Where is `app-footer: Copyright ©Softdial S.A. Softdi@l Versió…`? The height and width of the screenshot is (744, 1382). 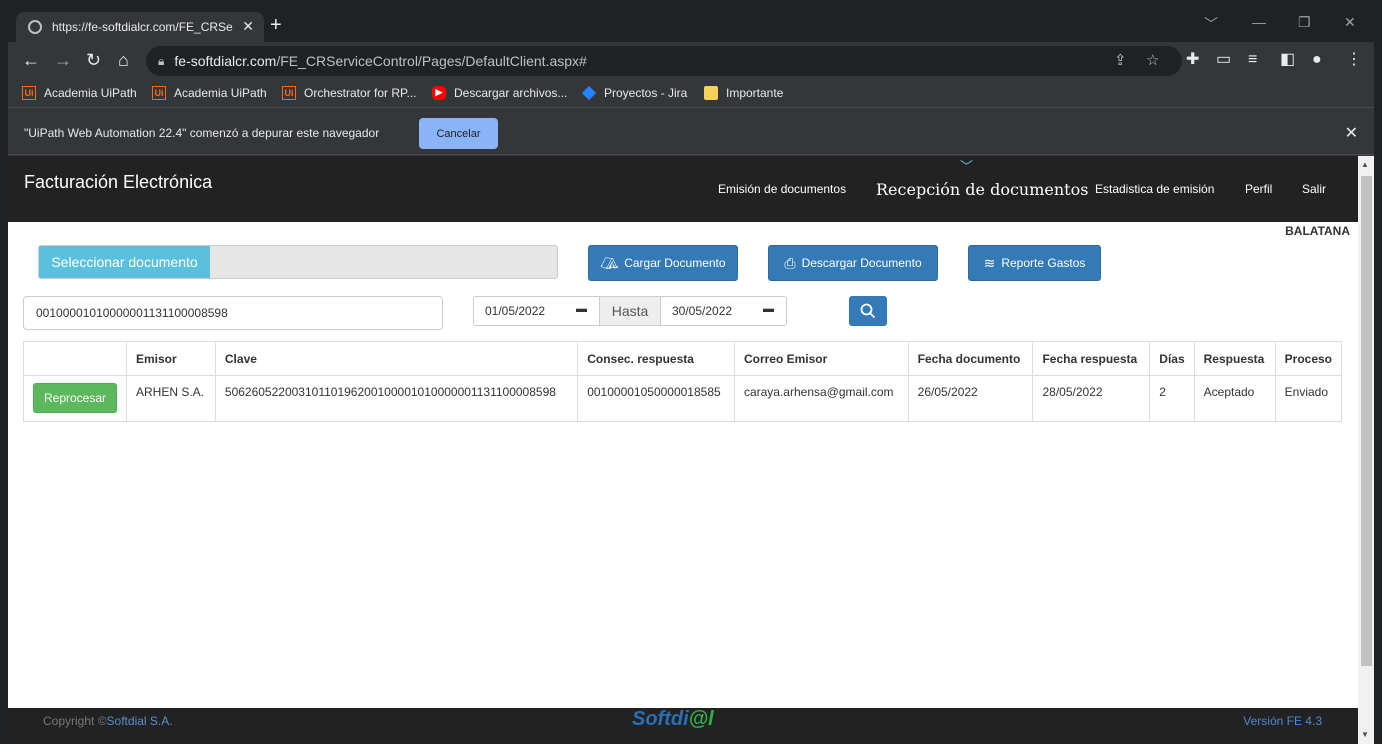 app-footer: Copyright ©Softdial S.A. Softdi@l Versió… is located at coordinates (683, 726).